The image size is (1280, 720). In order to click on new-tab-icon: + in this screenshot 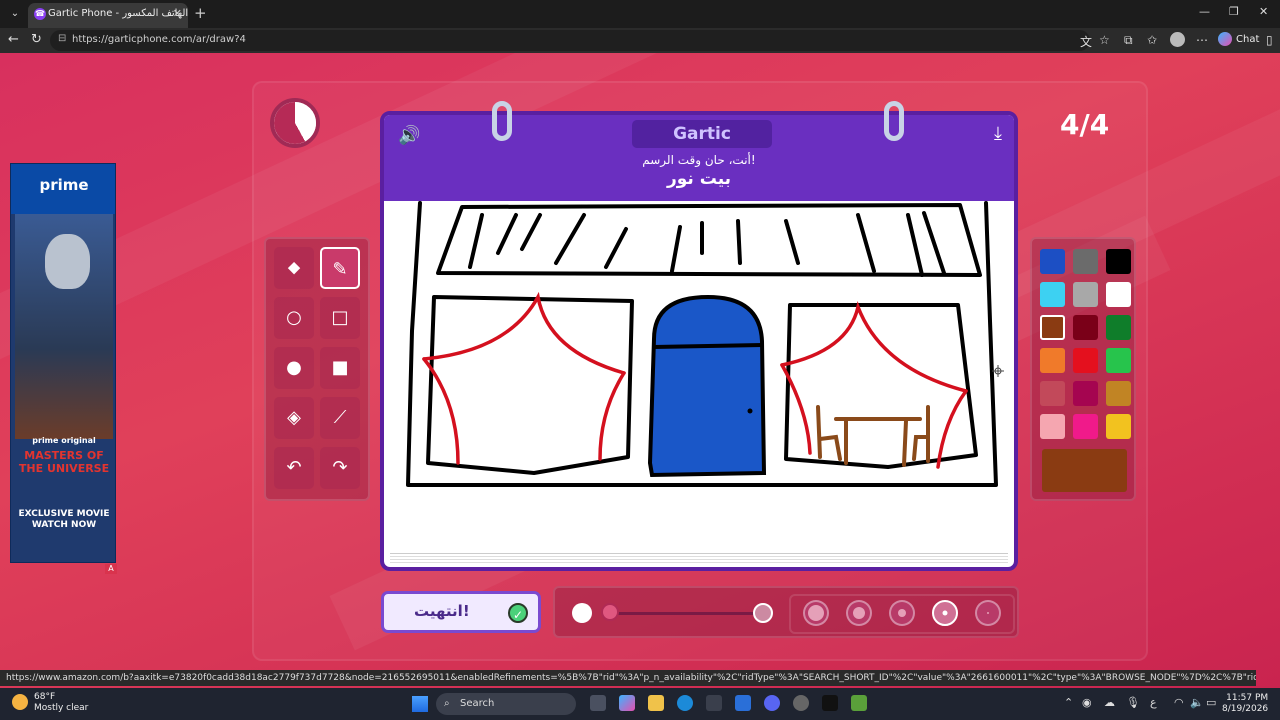, I will do `click(200, 13)`.